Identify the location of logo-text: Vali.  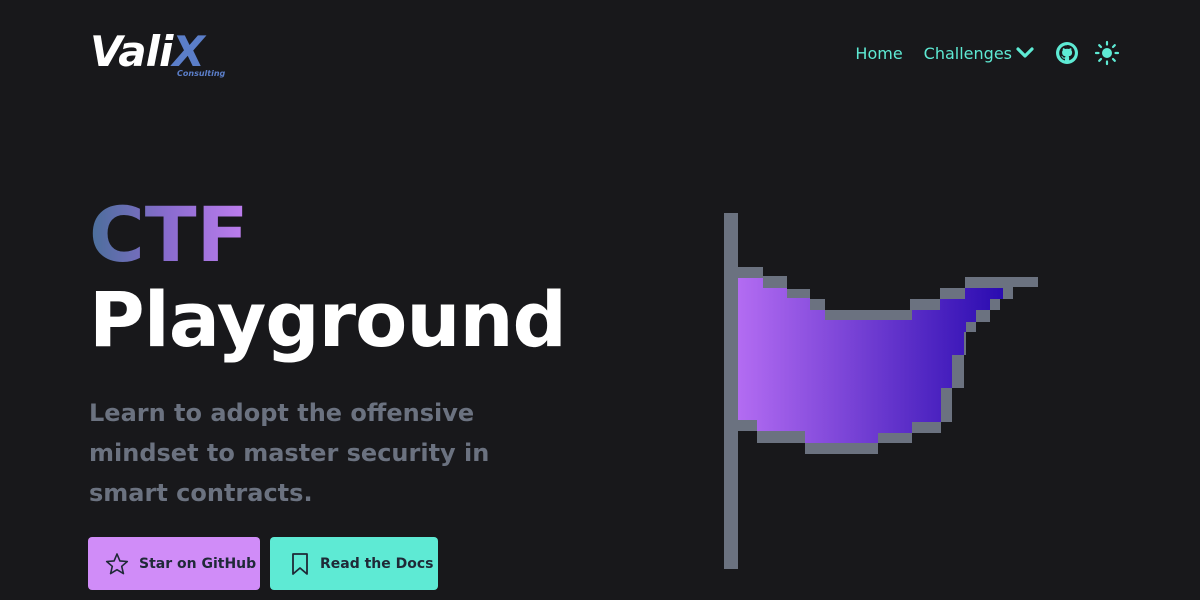
(131, 51).